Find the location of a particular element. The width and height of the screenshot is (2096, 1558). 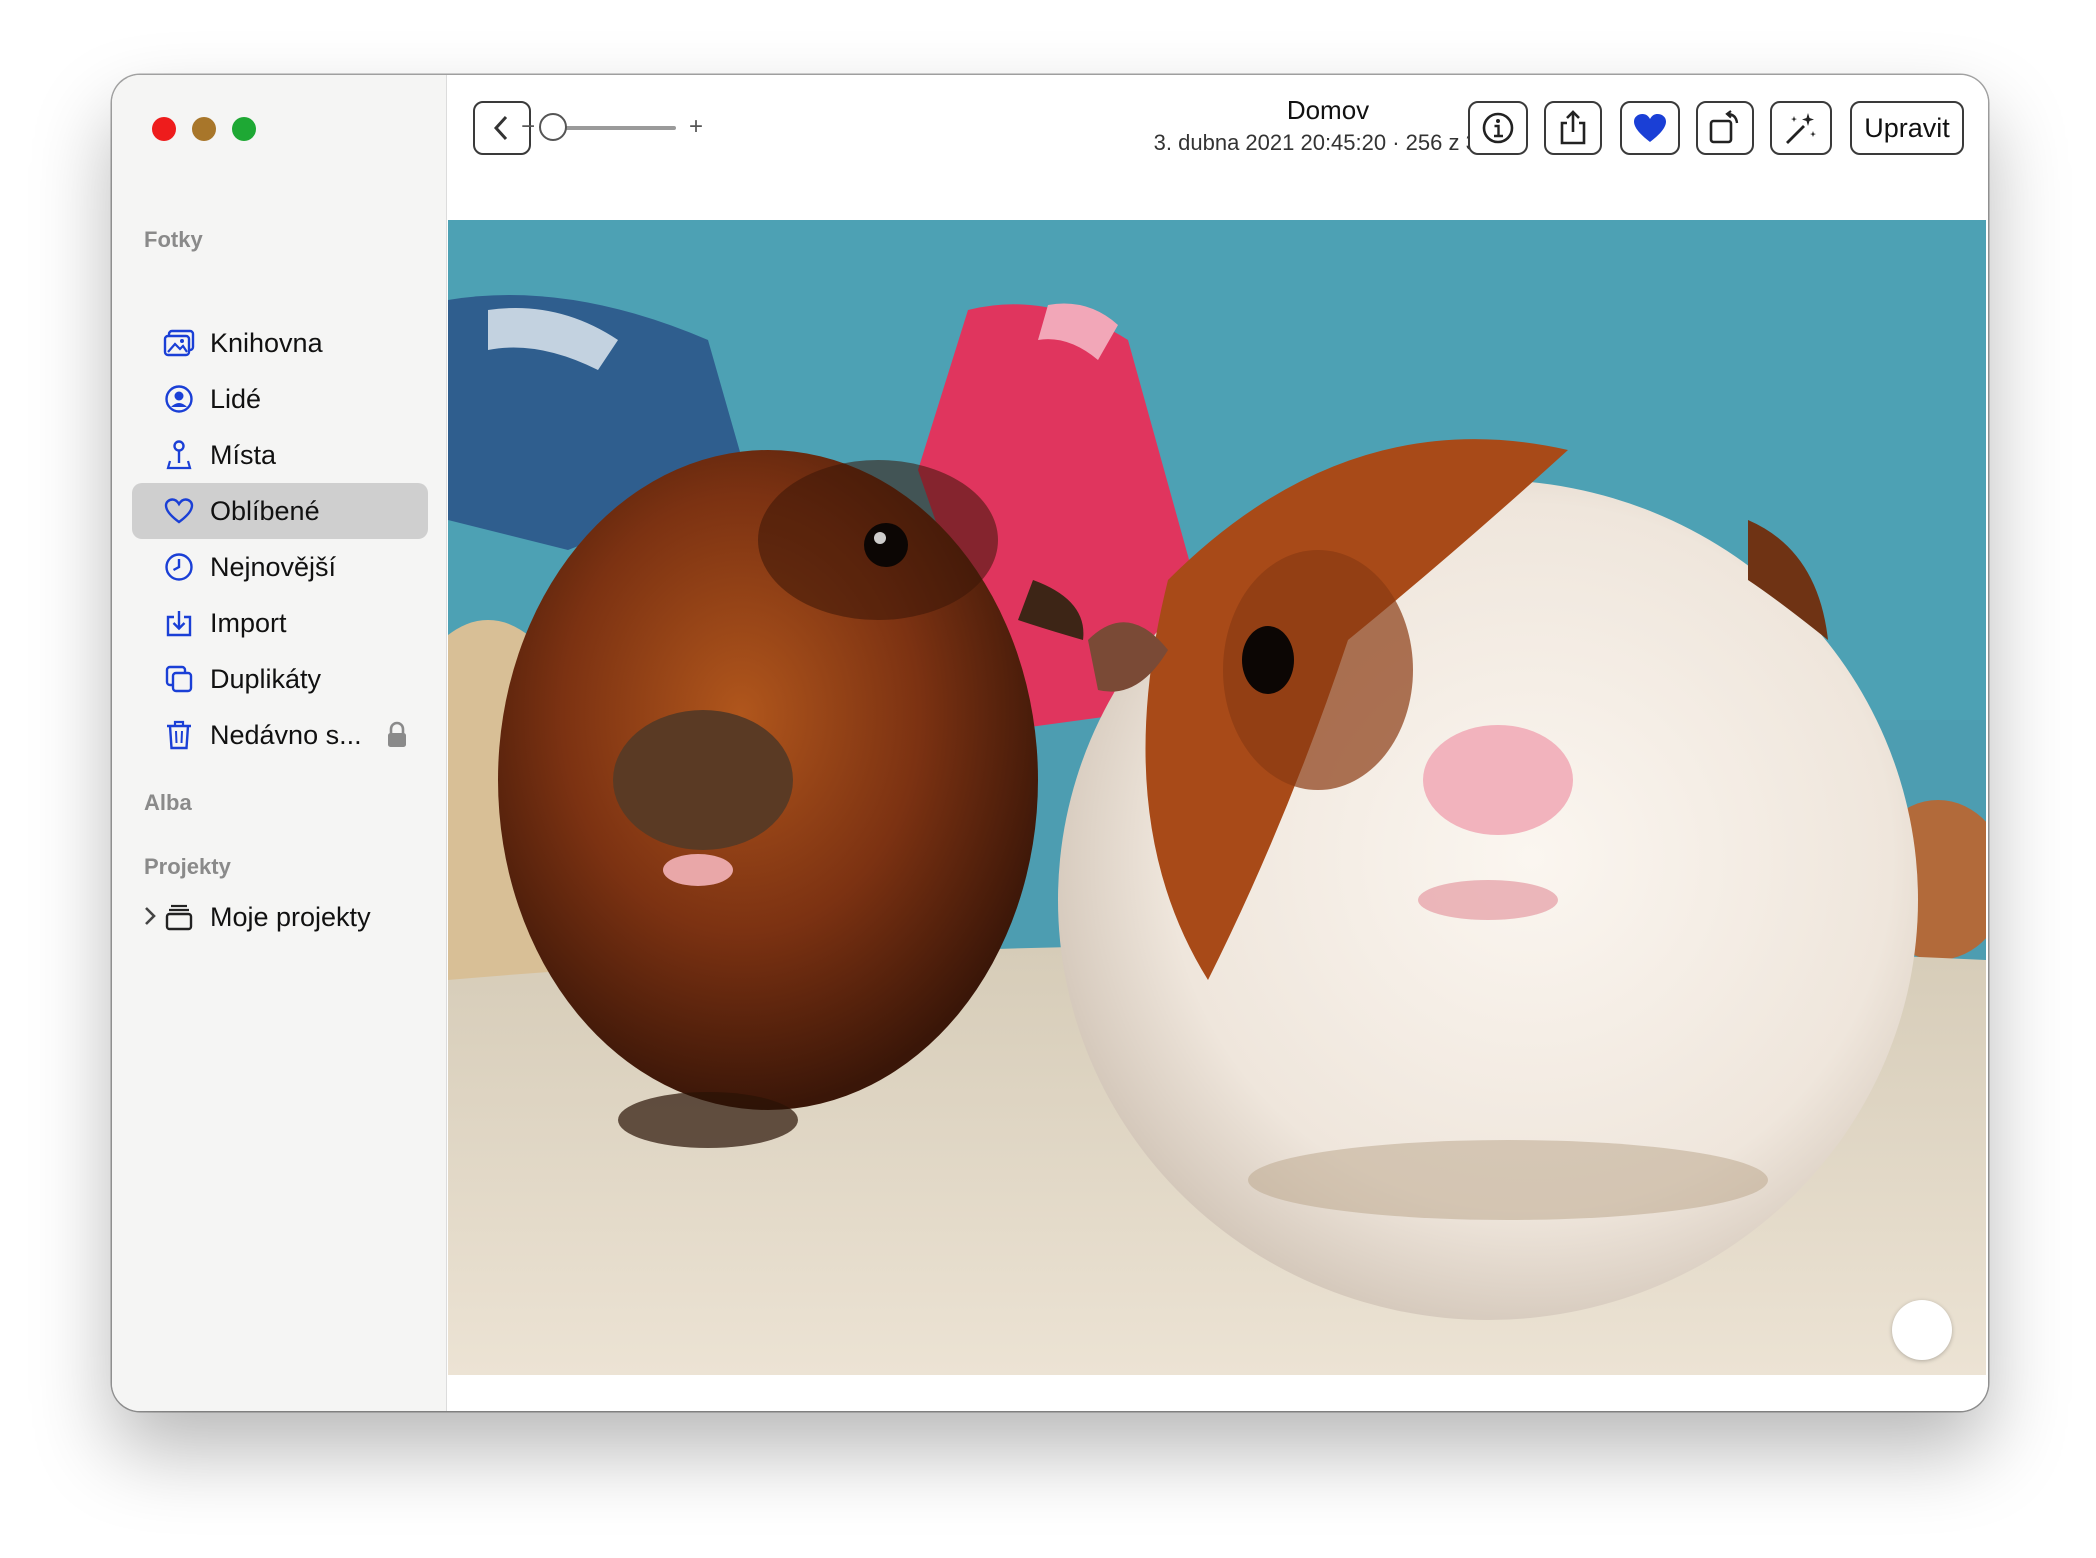

sidebar-item-label: Knihovna is located at coordinates (266, 342).